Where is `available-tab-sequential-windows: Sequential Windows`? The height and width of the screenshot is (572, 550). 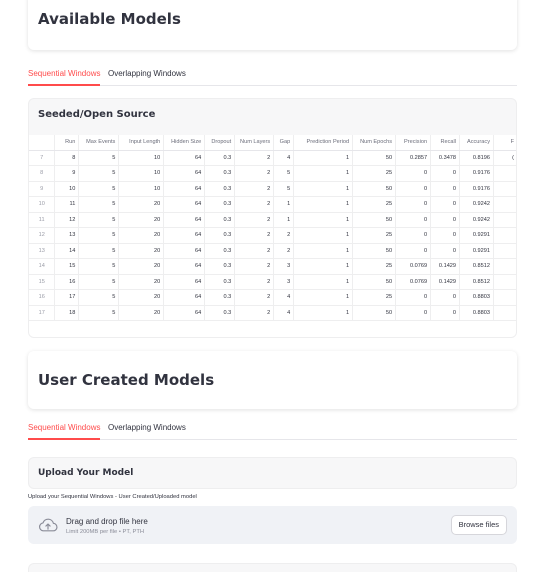
available-tab-sequential-windows: Sequential Windows is located at coordinates (64, 73).